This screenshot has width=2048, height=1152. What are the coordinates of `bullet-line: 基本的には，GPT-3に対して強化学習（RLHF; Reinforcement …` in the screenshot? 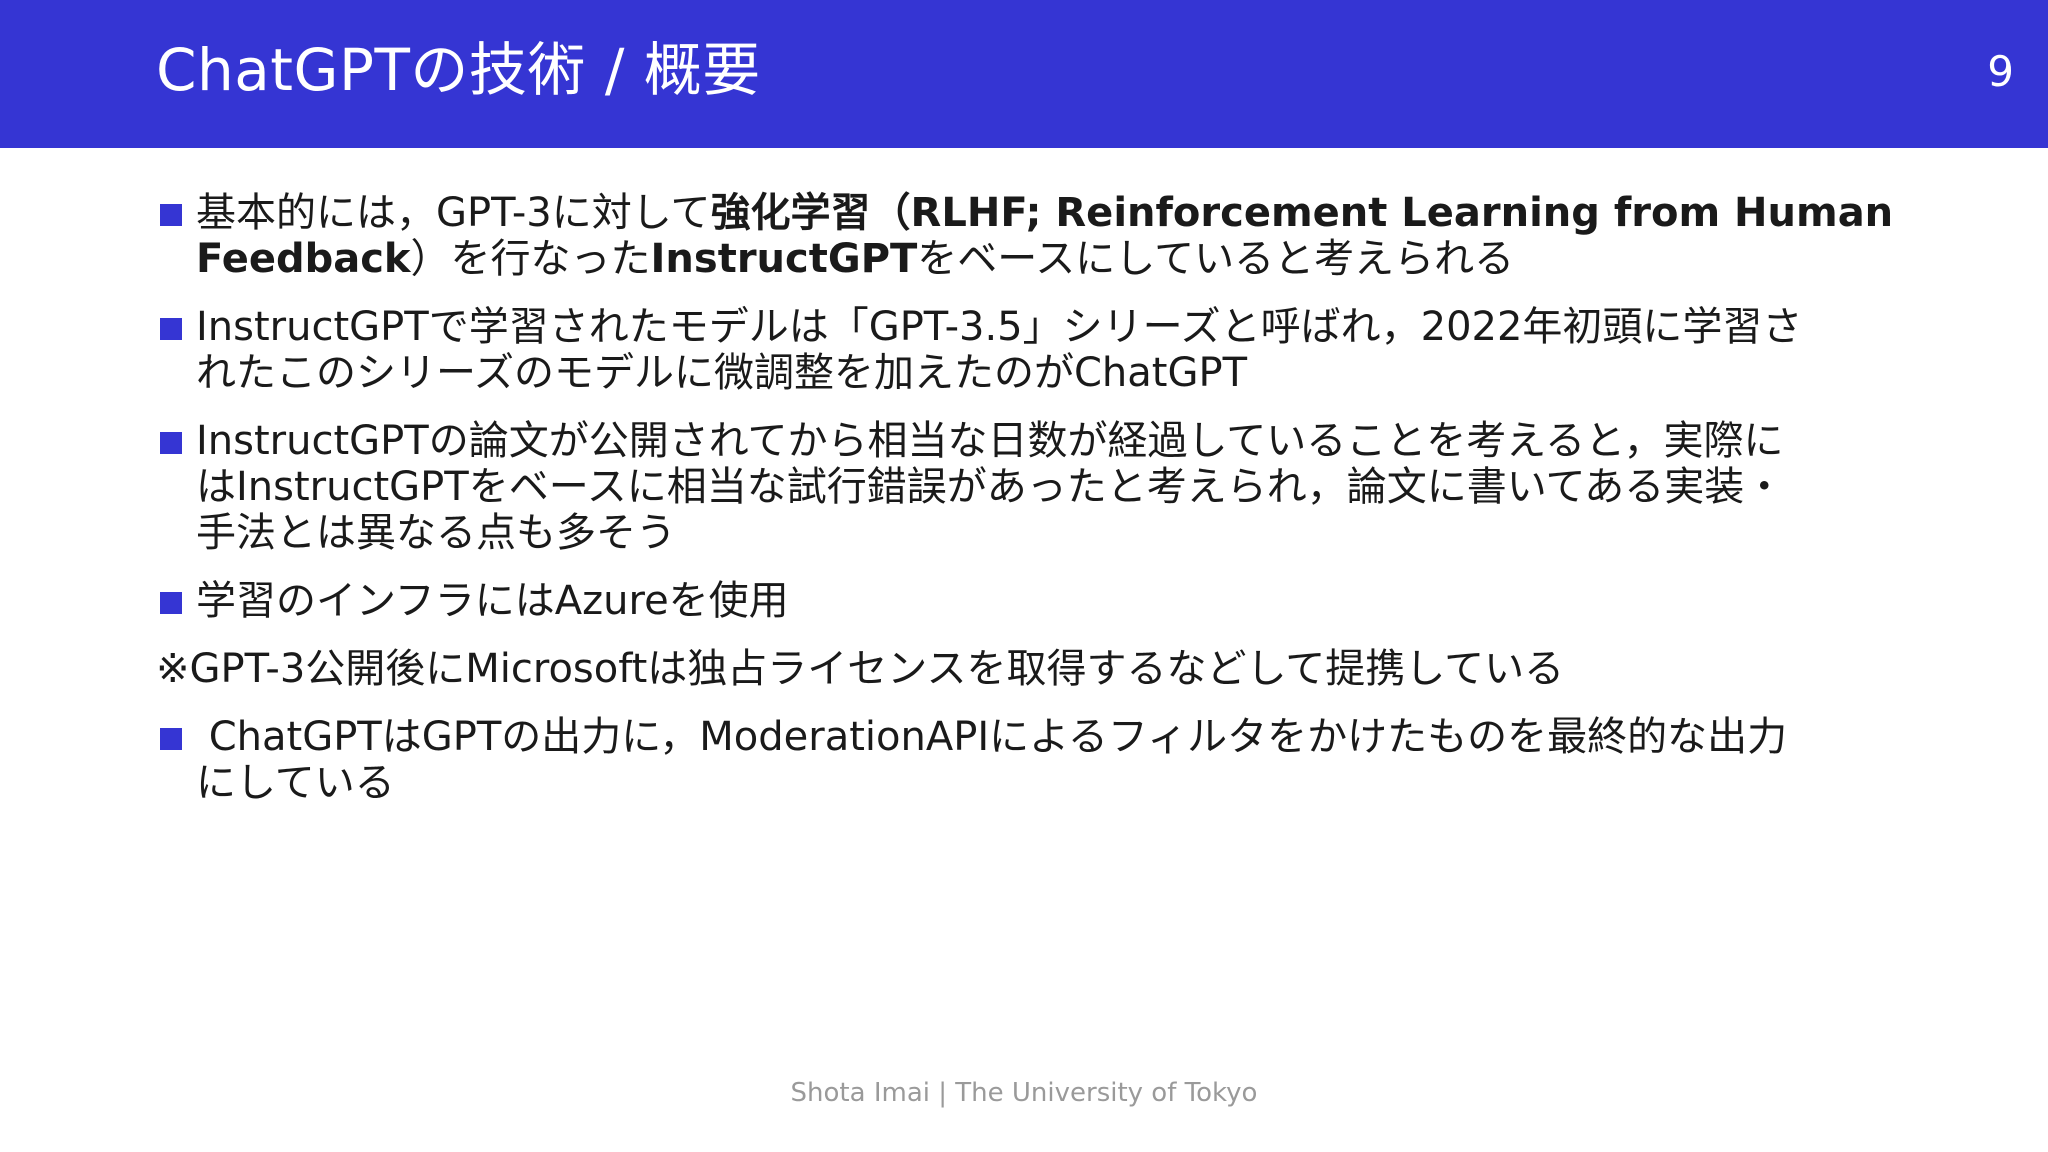 It's located at (1046, 213).